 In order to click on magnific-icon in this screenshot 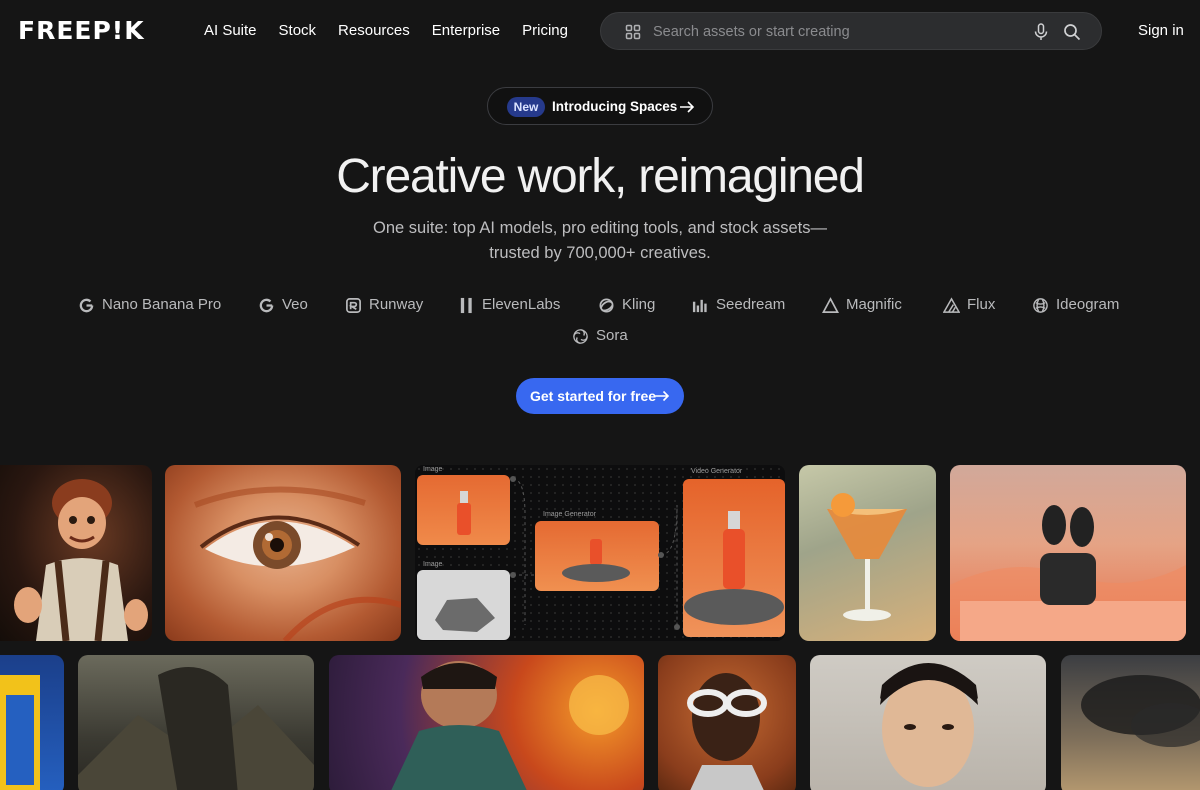, I will do `click(830, 304)`.